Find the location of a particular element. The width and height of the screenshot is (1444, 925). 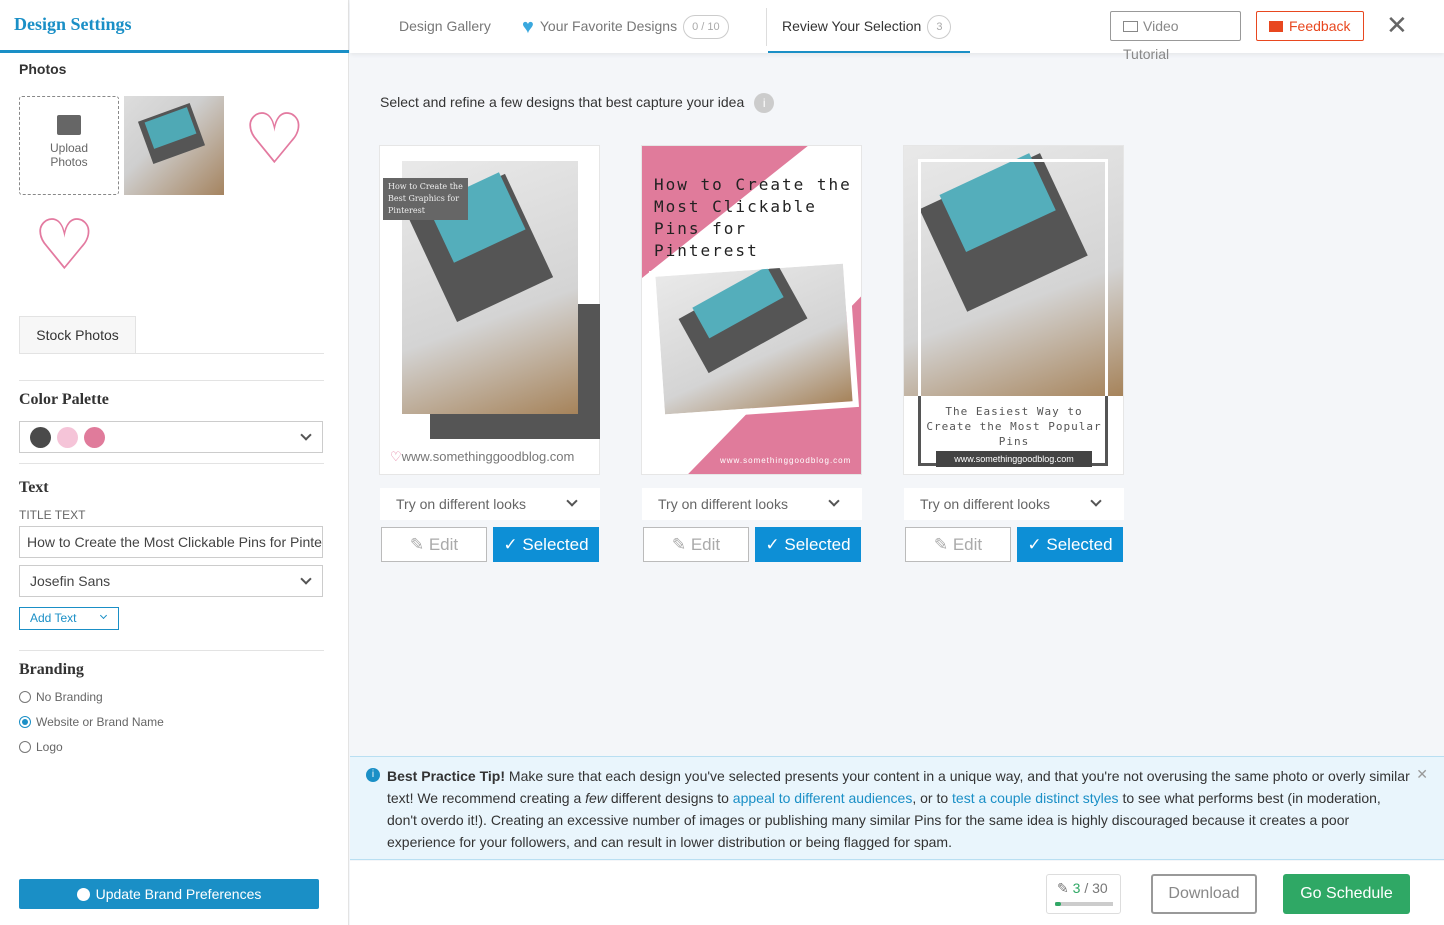

tab-label: Review Your Selection is located at coordinates (852, 26).